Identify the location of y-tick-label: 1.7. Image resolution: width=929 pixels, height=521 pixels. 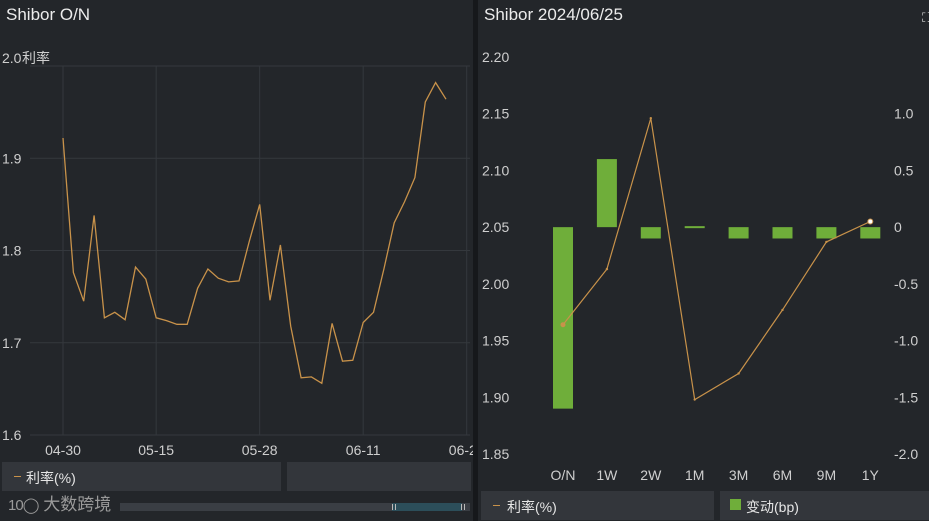
(12, 343).